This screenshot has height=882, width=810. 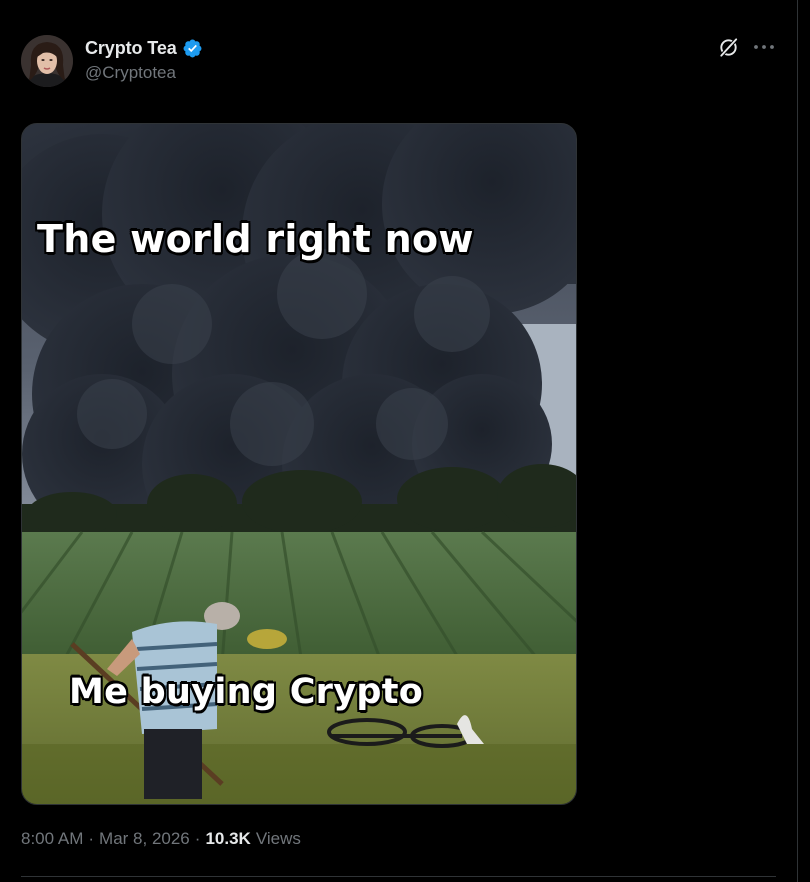 I want to click on meme-caption-top: The world right now, so click(x=255, y=239).